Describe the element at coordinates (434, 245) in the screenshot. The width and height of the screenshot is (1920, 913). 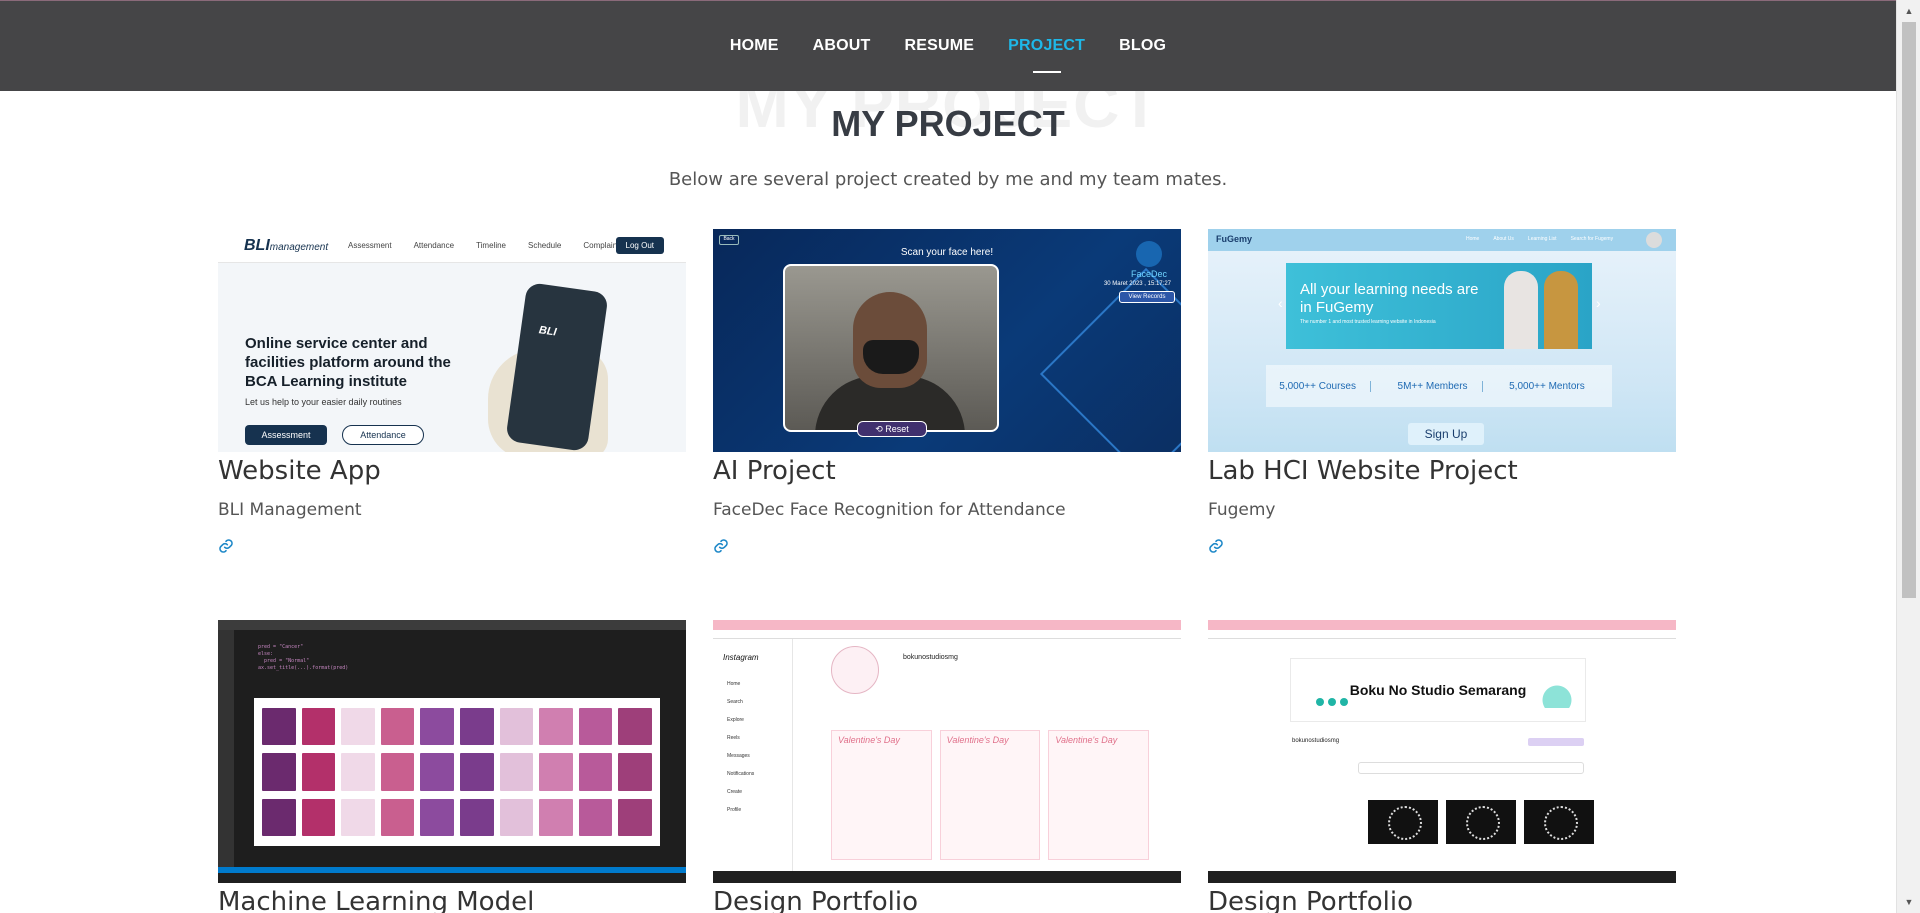
I see `thumb-menu-item: Attendance` at that location.